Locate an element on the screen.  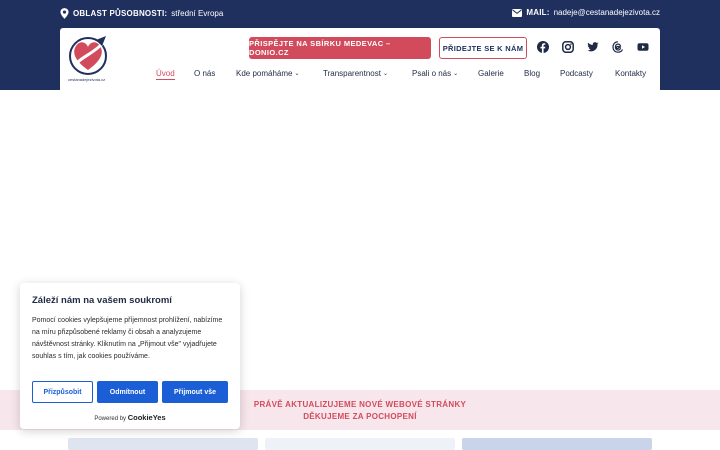
nav-item-galerie: Galerie is located at coordinates (491, 73).